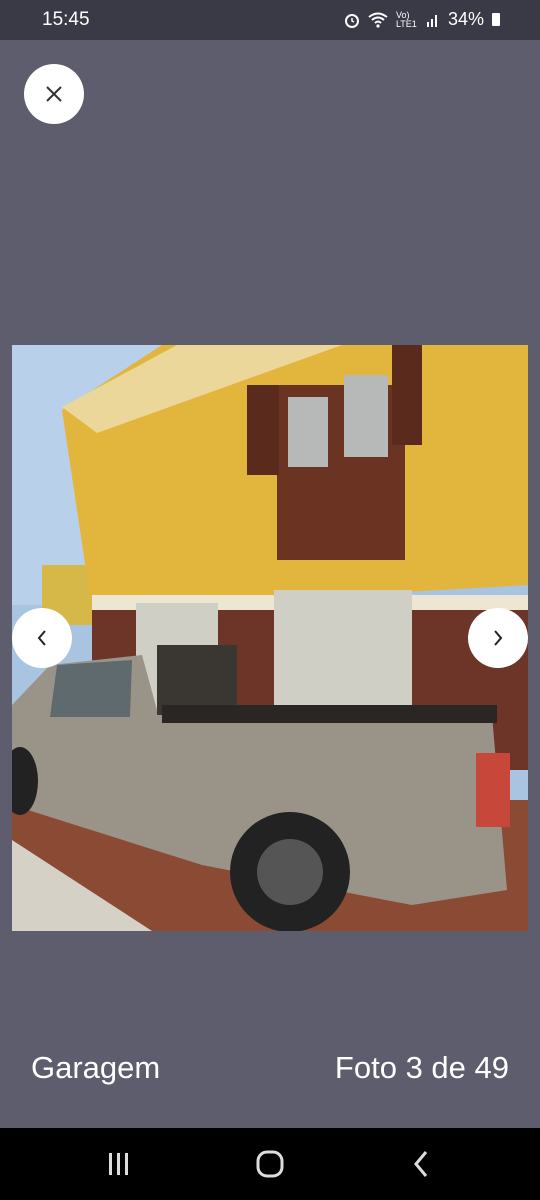  Describe the element at coordinates (270, 20) in the screenshot. I see `status-bar: 15:45 Vo) LTE1 34%` at that location.